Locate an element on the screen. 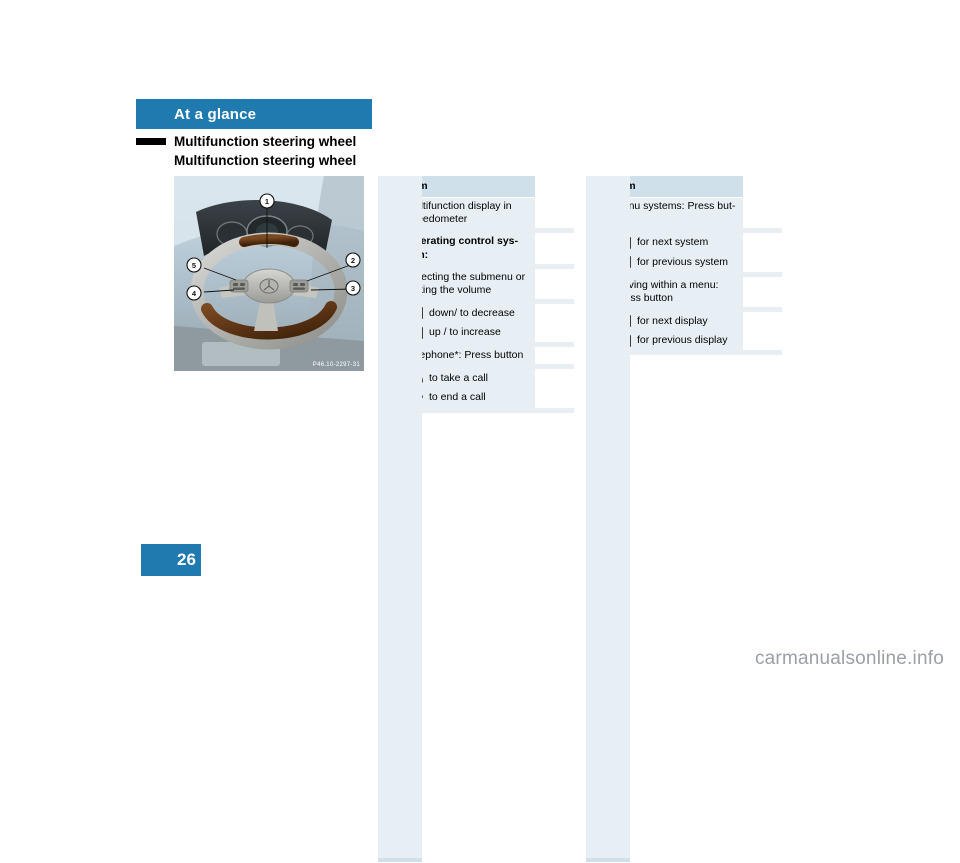 The image size is (960, 863). photo-caption: P46.10-2297-31 is located at coordinates (336, 365).